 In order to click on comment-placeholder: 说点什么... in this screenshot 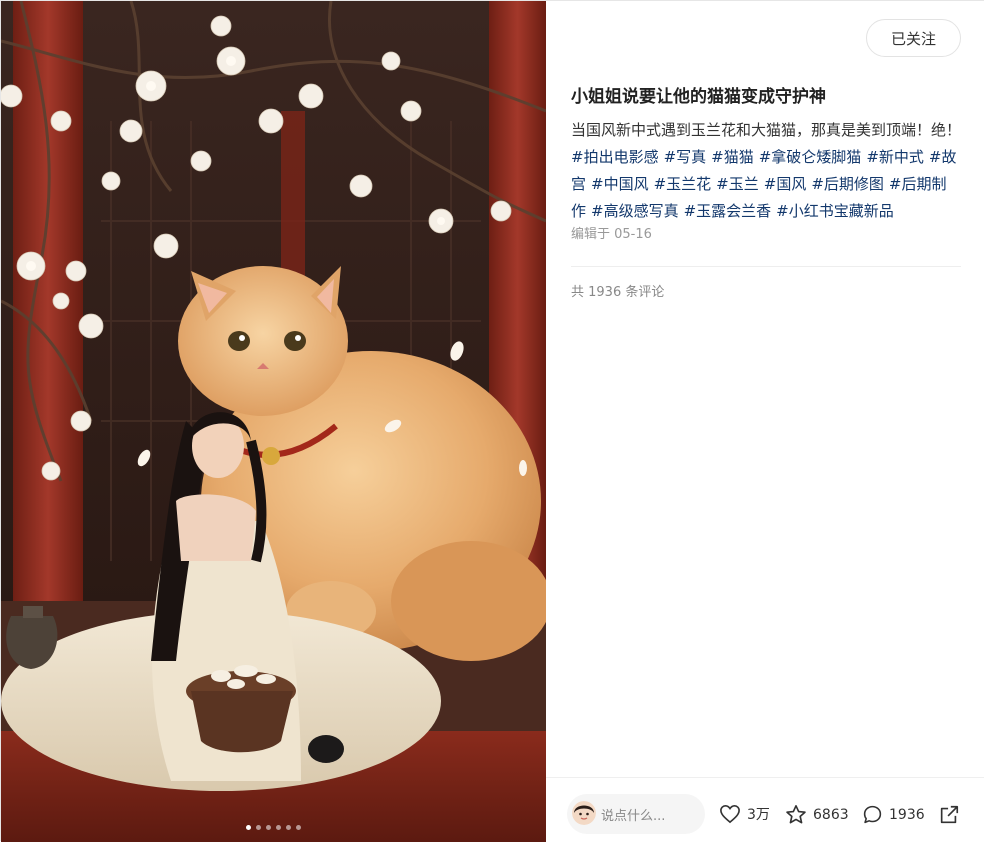, I will do `click(633, 816)`.